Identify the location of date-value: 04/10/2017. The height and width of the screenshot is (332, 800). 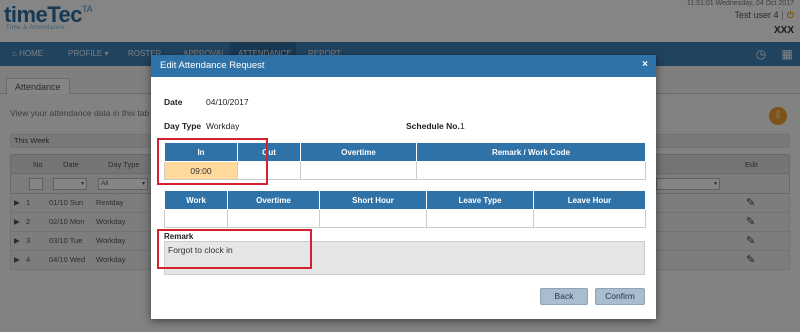
(227, 102).